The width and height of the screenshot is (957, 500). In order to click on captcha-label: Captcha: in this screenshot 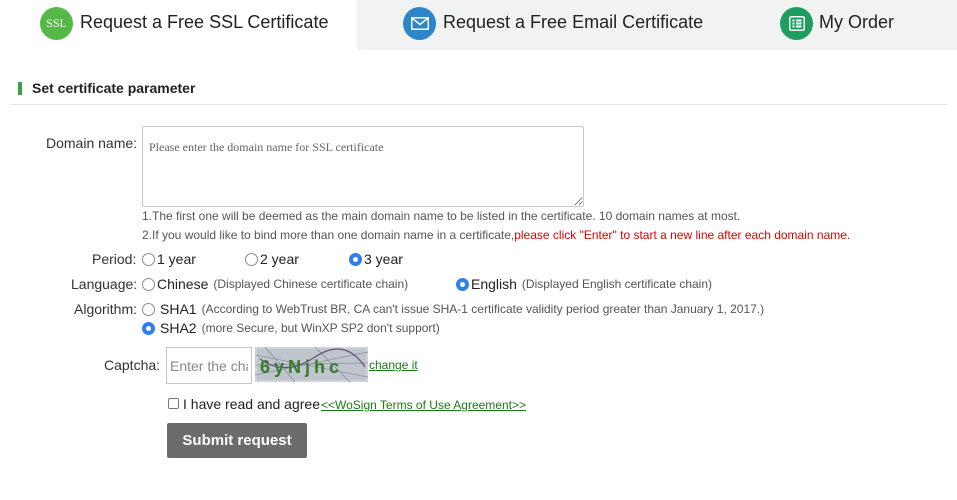, I will do `click(132, 365)`.